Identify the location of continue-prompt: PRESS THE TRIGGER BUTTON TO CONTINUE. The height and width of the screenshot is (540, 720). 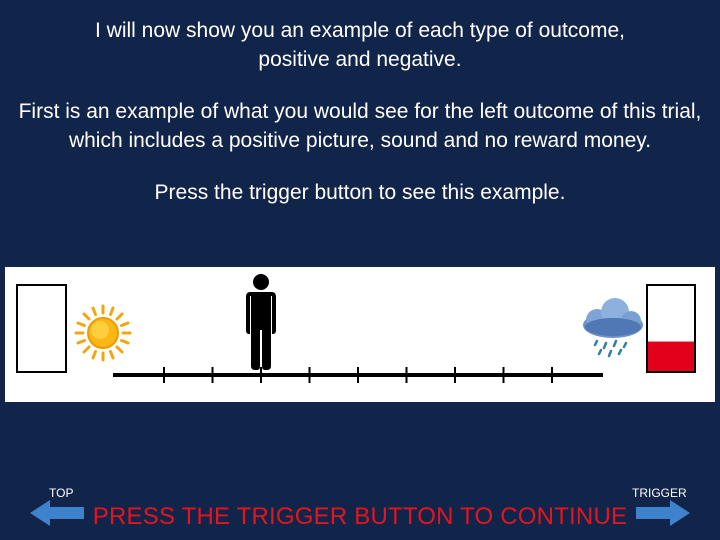
(360, 516).